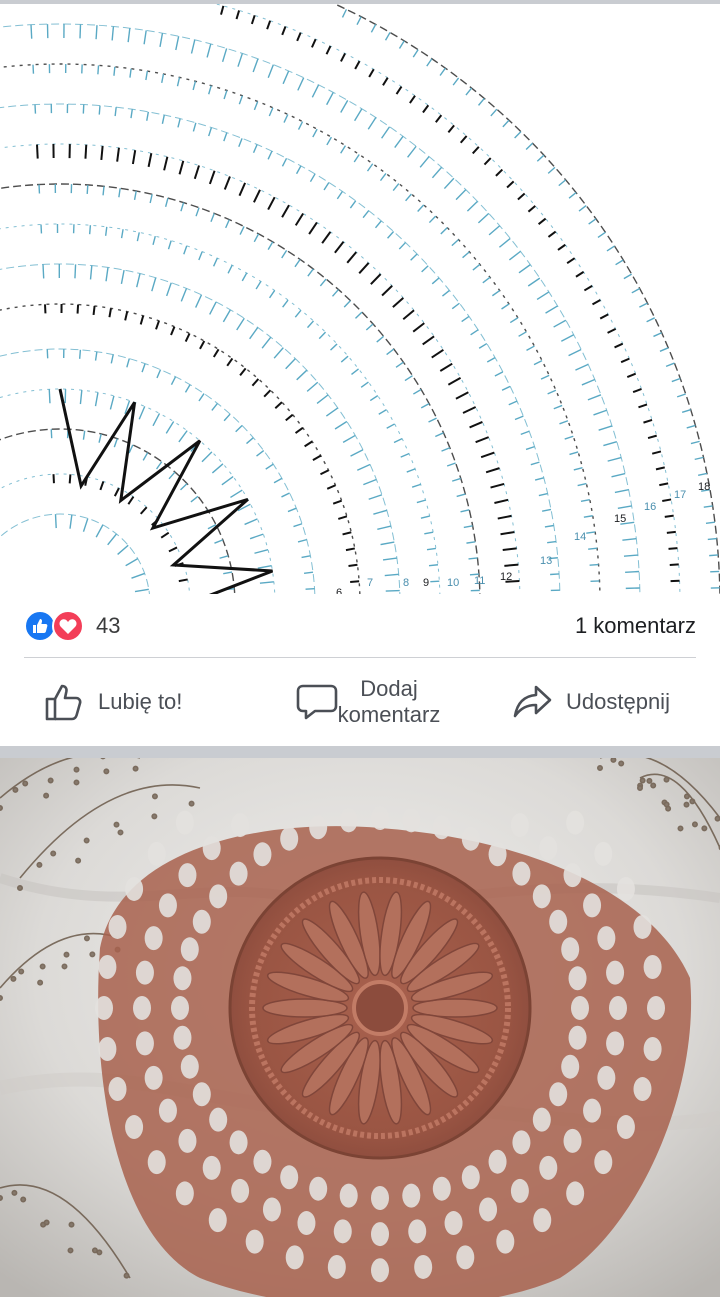 This screenshot has width=720, height=1297. I want to click on row-number: 13, so click(546, 561).